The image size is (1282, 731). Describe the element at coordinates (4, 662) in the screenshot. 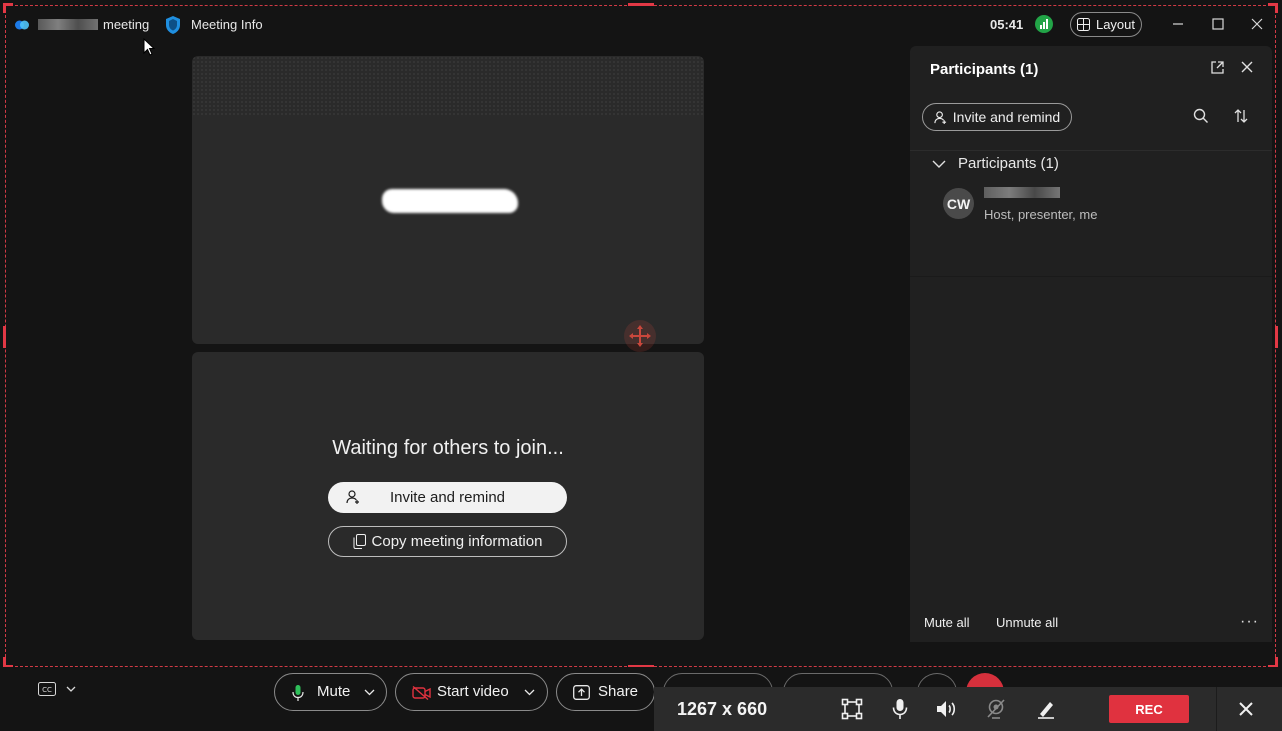

I see `frame-corner-bl-v` at that location.